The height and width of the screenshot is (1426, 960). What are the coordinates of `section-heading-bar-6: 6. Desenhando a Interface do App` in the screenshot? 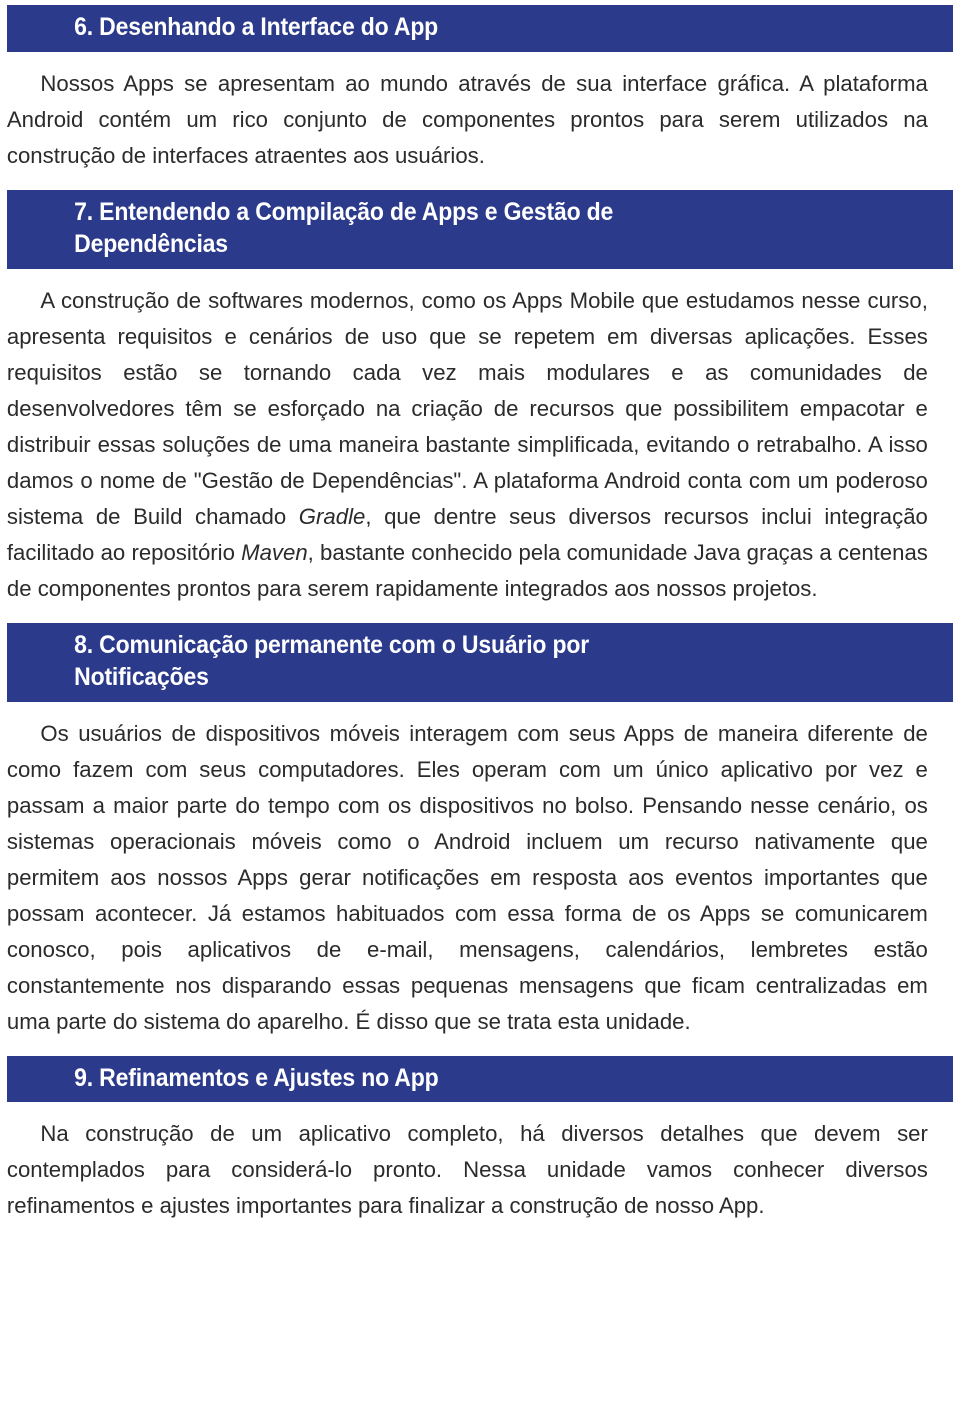 It's located at (480, 28).